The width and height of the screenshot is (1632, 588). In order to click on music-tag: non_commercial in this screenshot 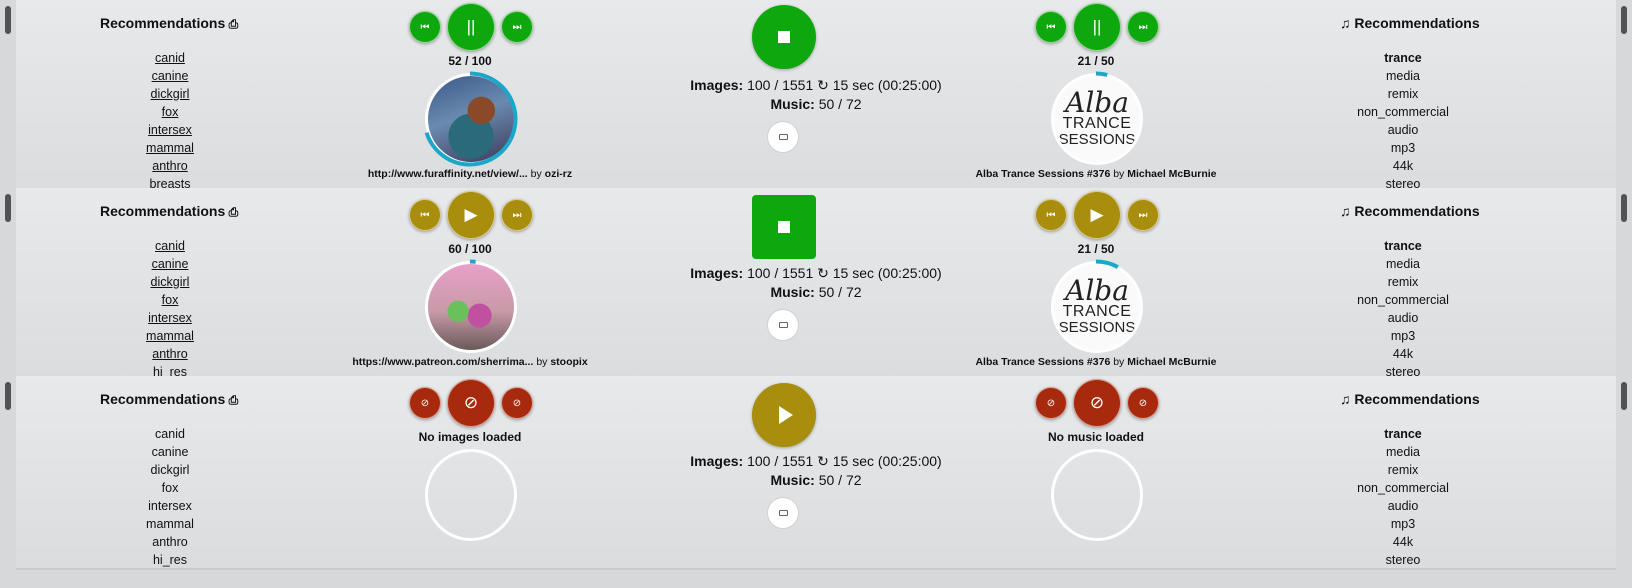, I will do `click(1403, 300)`.